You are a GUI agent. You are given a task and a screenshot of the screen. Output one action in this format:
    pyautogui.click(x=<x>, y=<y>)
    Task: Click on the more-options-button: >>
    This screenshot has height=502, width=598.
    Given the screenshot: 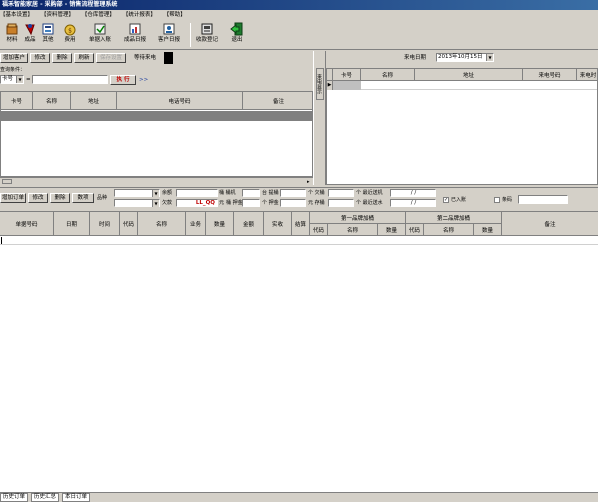 What is the action you would take?
    pyautogui.click(x=143, y=80)
    